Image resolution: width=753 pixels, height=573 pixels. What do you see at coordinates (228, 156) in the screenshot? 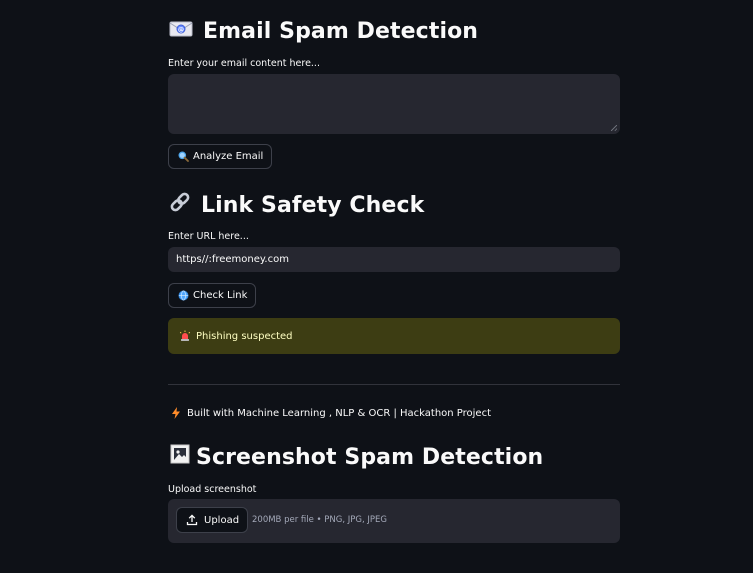
I see `analyze-email-label: Analyze Email` at bounding box center [228, 156].